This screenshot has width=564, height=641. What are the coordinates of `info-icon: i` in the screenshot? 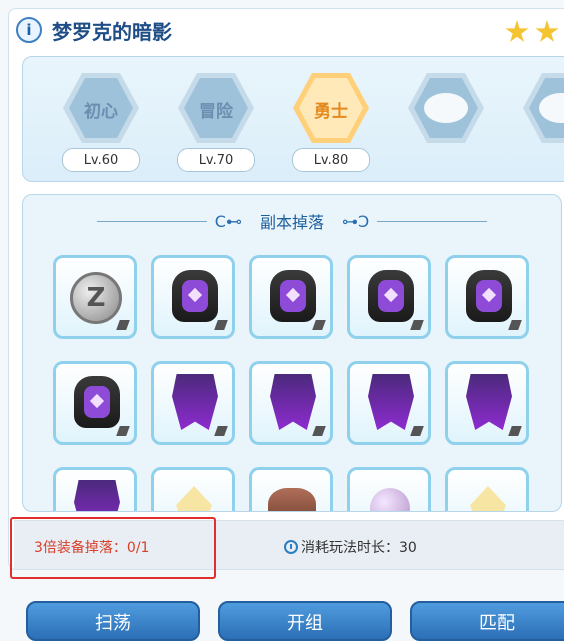 It's located at (29, 30).